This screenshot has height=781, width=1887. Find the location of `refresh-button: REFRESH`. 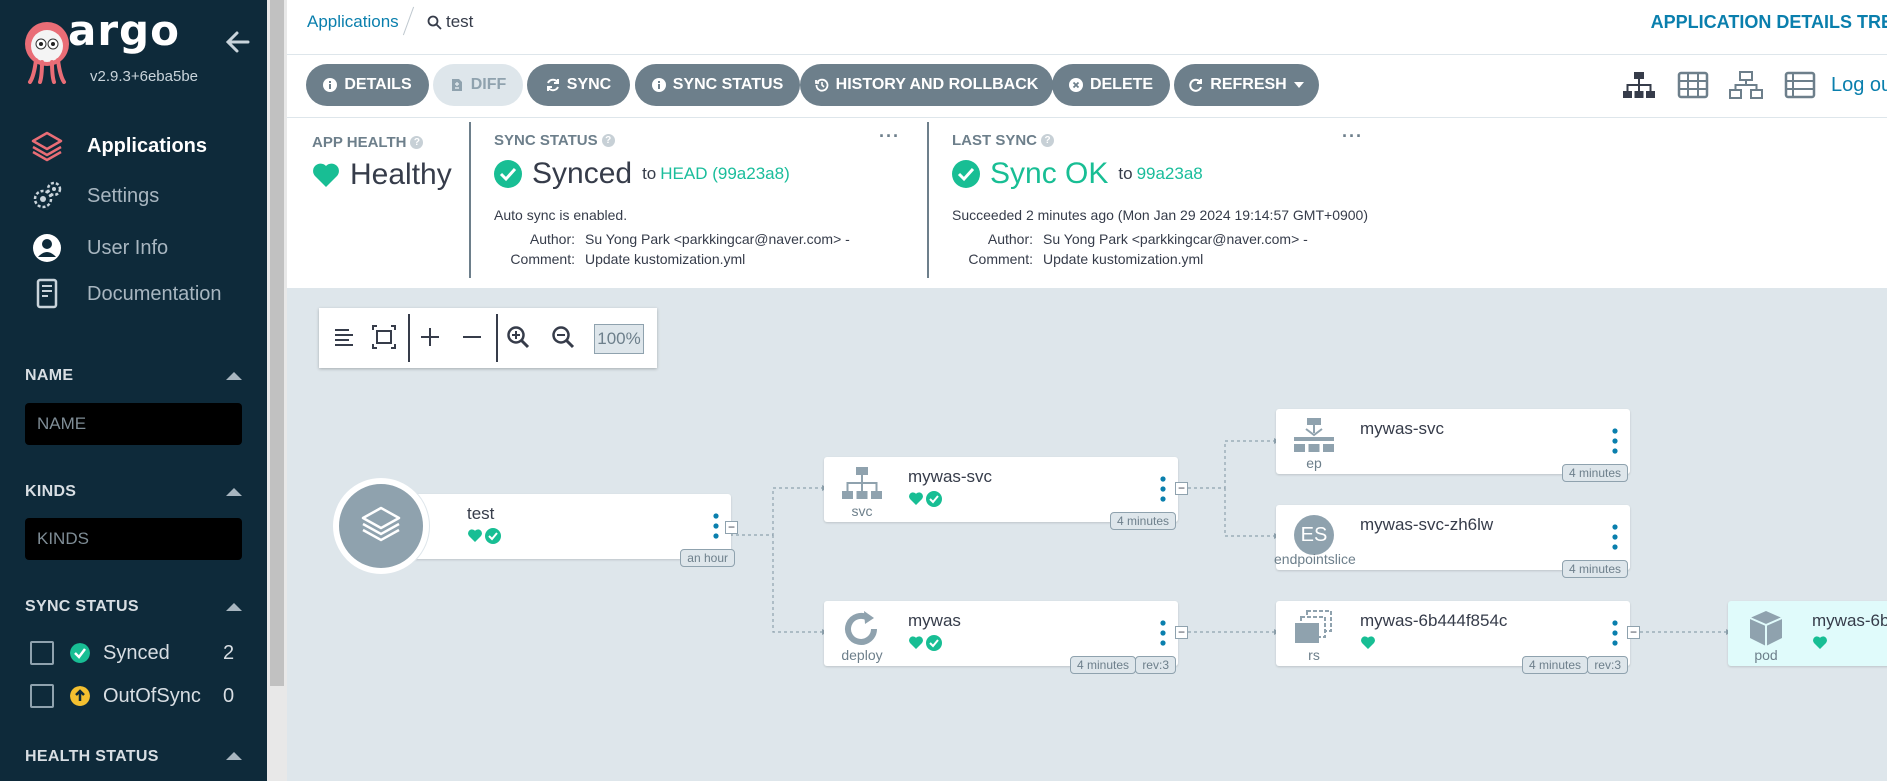

refresh-button: REFRESH is located at coordinates (1246, 85).